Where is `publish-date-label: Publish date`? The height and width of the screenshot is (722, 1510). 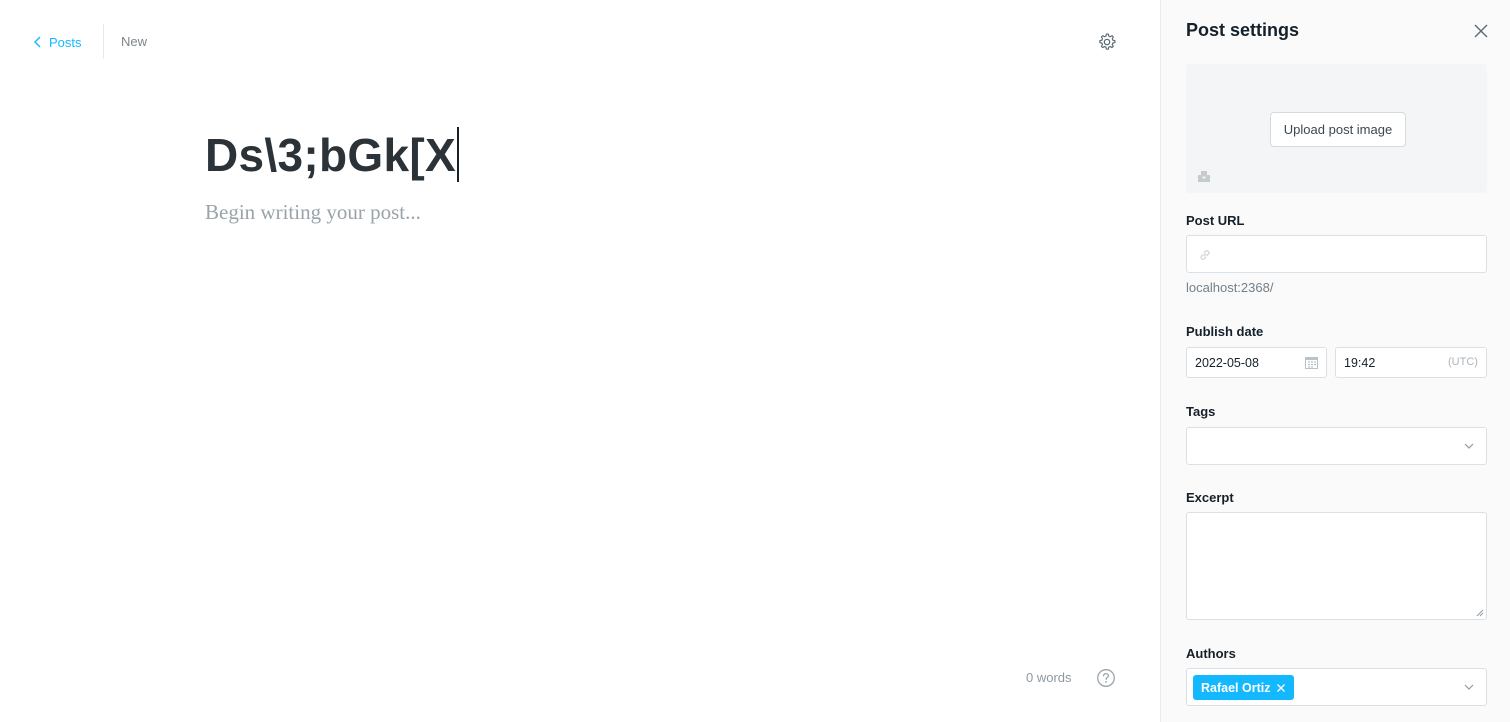 publish-date-label: Publish date is located at coordinates (1225, 331).